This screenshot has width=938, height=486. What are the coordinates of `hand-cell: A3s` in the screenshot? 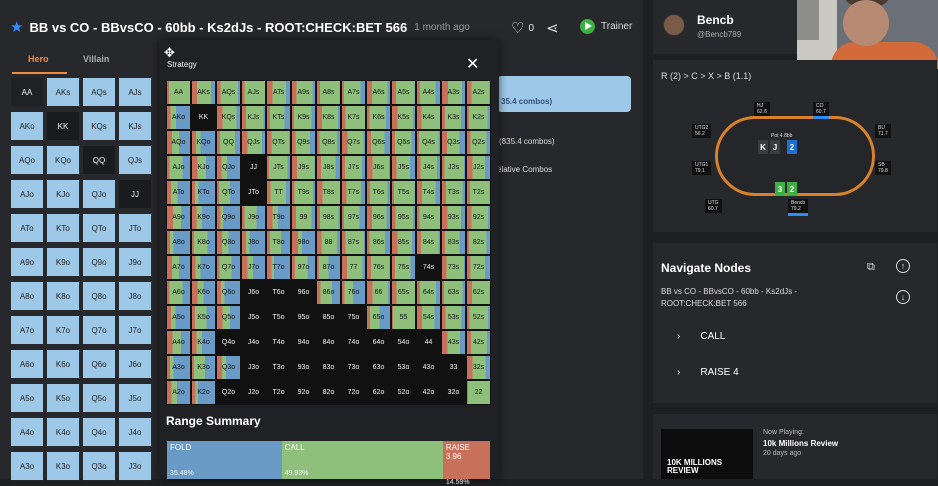 It's located at (453, 92).